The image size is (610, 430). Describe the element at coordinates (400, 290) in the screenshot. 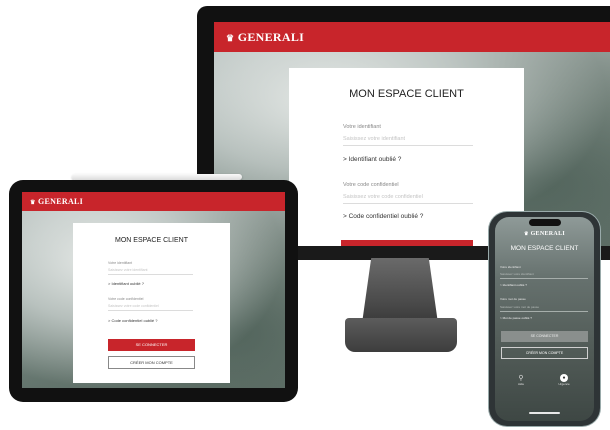

I see `desktop-stand` at that location.